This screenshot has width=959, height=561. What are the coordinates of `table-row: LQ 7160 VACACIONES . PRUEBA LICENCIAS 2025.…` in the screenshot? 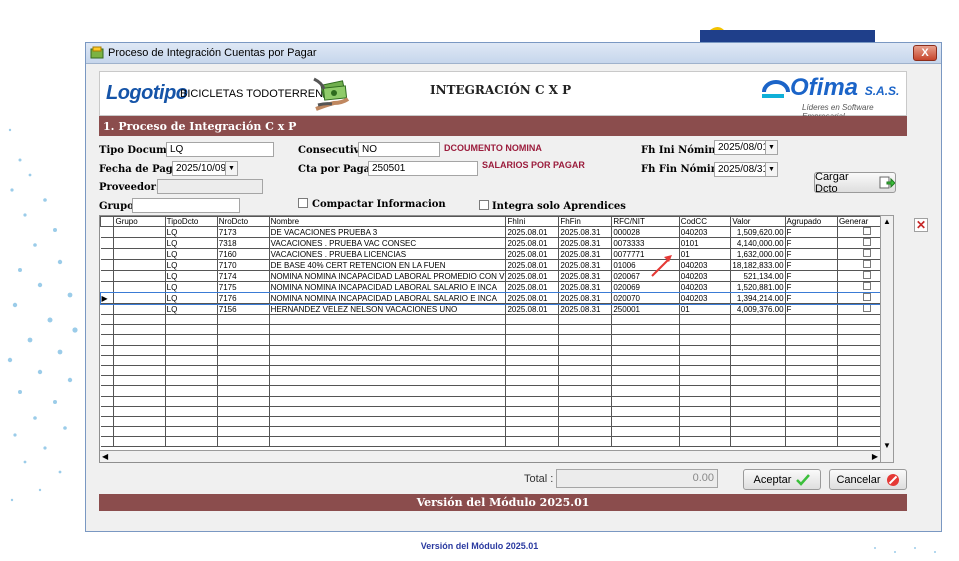 It's located at (496, 254).